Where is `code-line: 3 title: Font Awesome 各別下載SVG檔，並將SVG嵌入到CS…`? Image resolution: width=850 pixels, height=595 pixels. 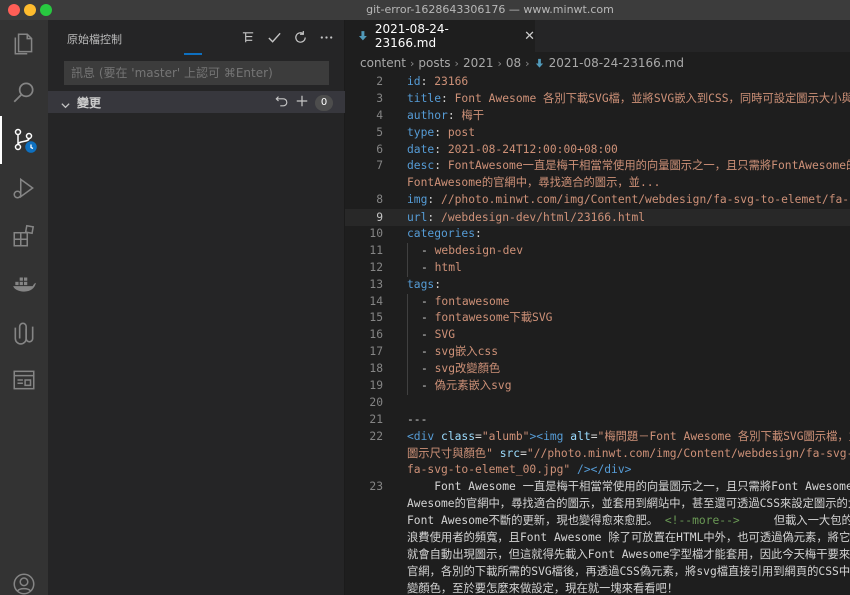
code-line: 3 title: Font Awesome 各別下載SVG檔，並將SVG嵌入到CS… is located at coordinates (597, 99).